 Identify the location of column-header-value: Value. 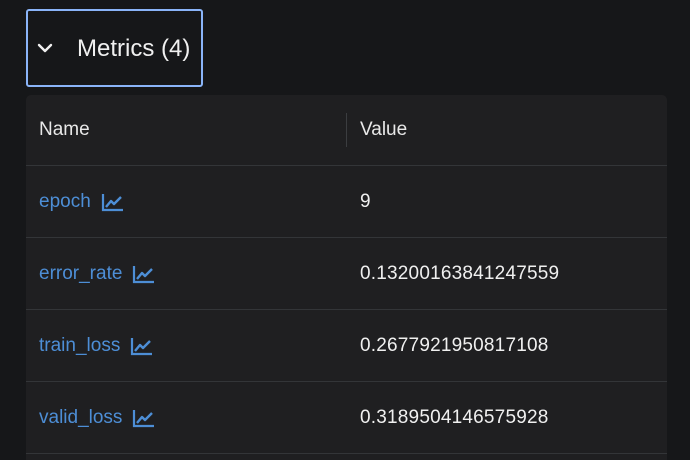
(384, 129).